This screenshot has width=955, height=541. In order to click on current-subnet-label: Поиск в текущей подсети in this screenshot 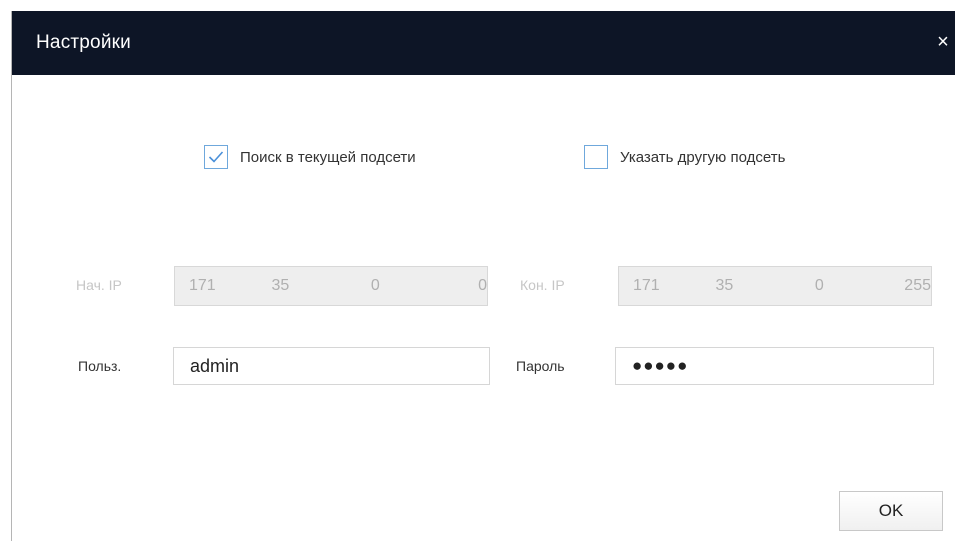, I will do `click(328, 157)`.